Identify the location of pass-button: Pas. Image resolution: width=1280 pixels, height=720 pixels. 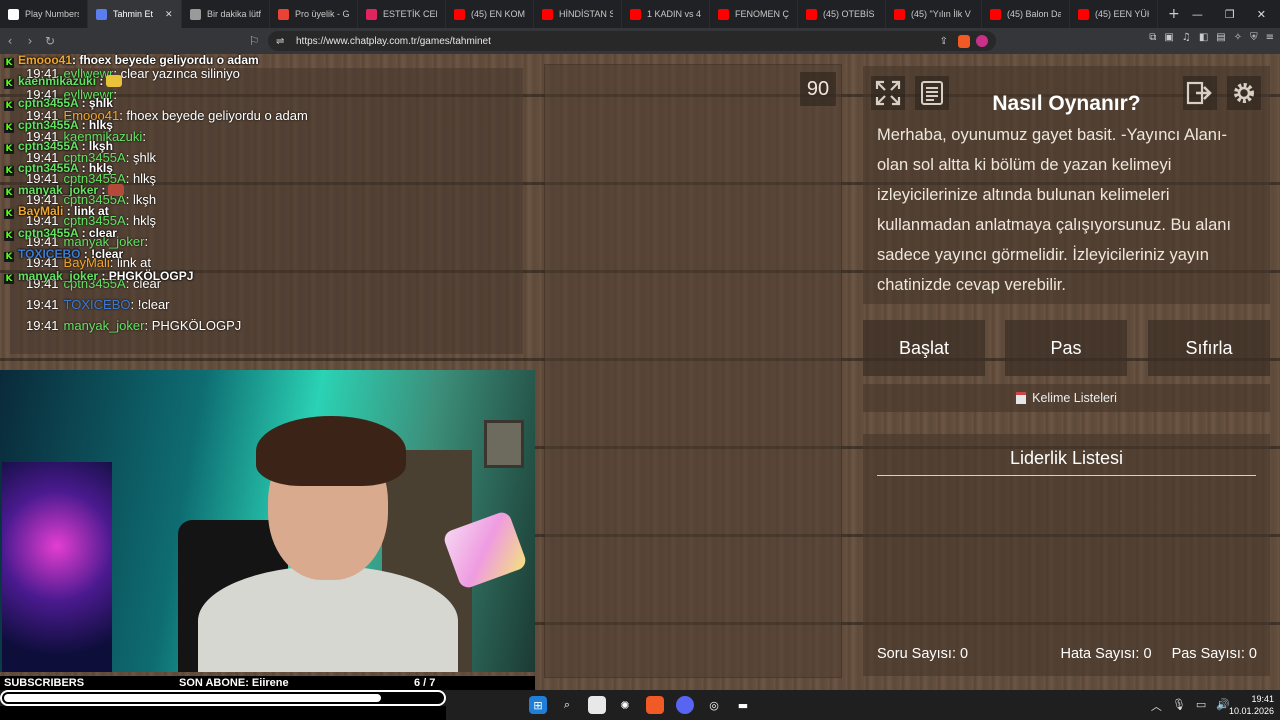
(1066, 348).